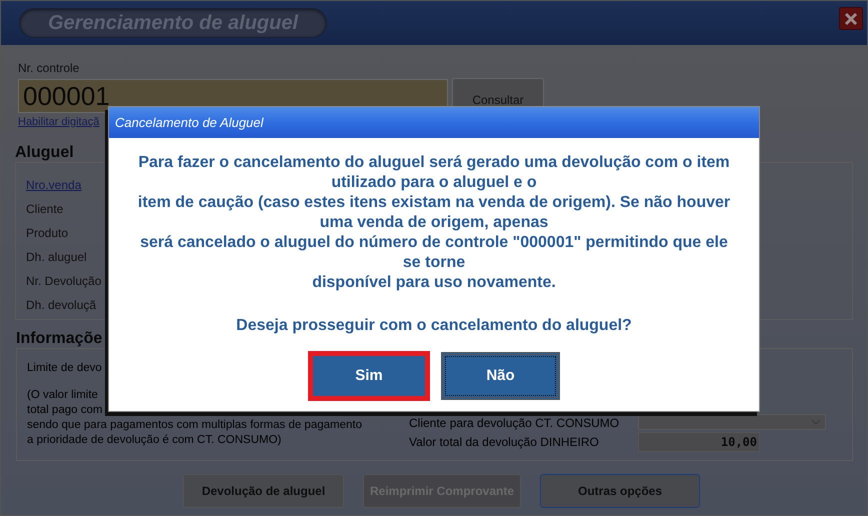  I want to click on section-heading: Informaçõe, so click(58, 339).